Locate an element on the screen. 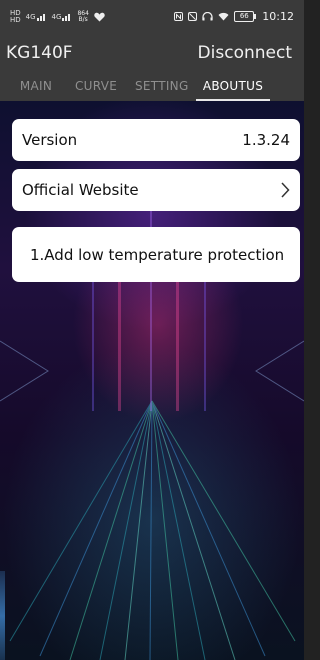  network-speed: 864 B/s is located at coordinates (82, 16).